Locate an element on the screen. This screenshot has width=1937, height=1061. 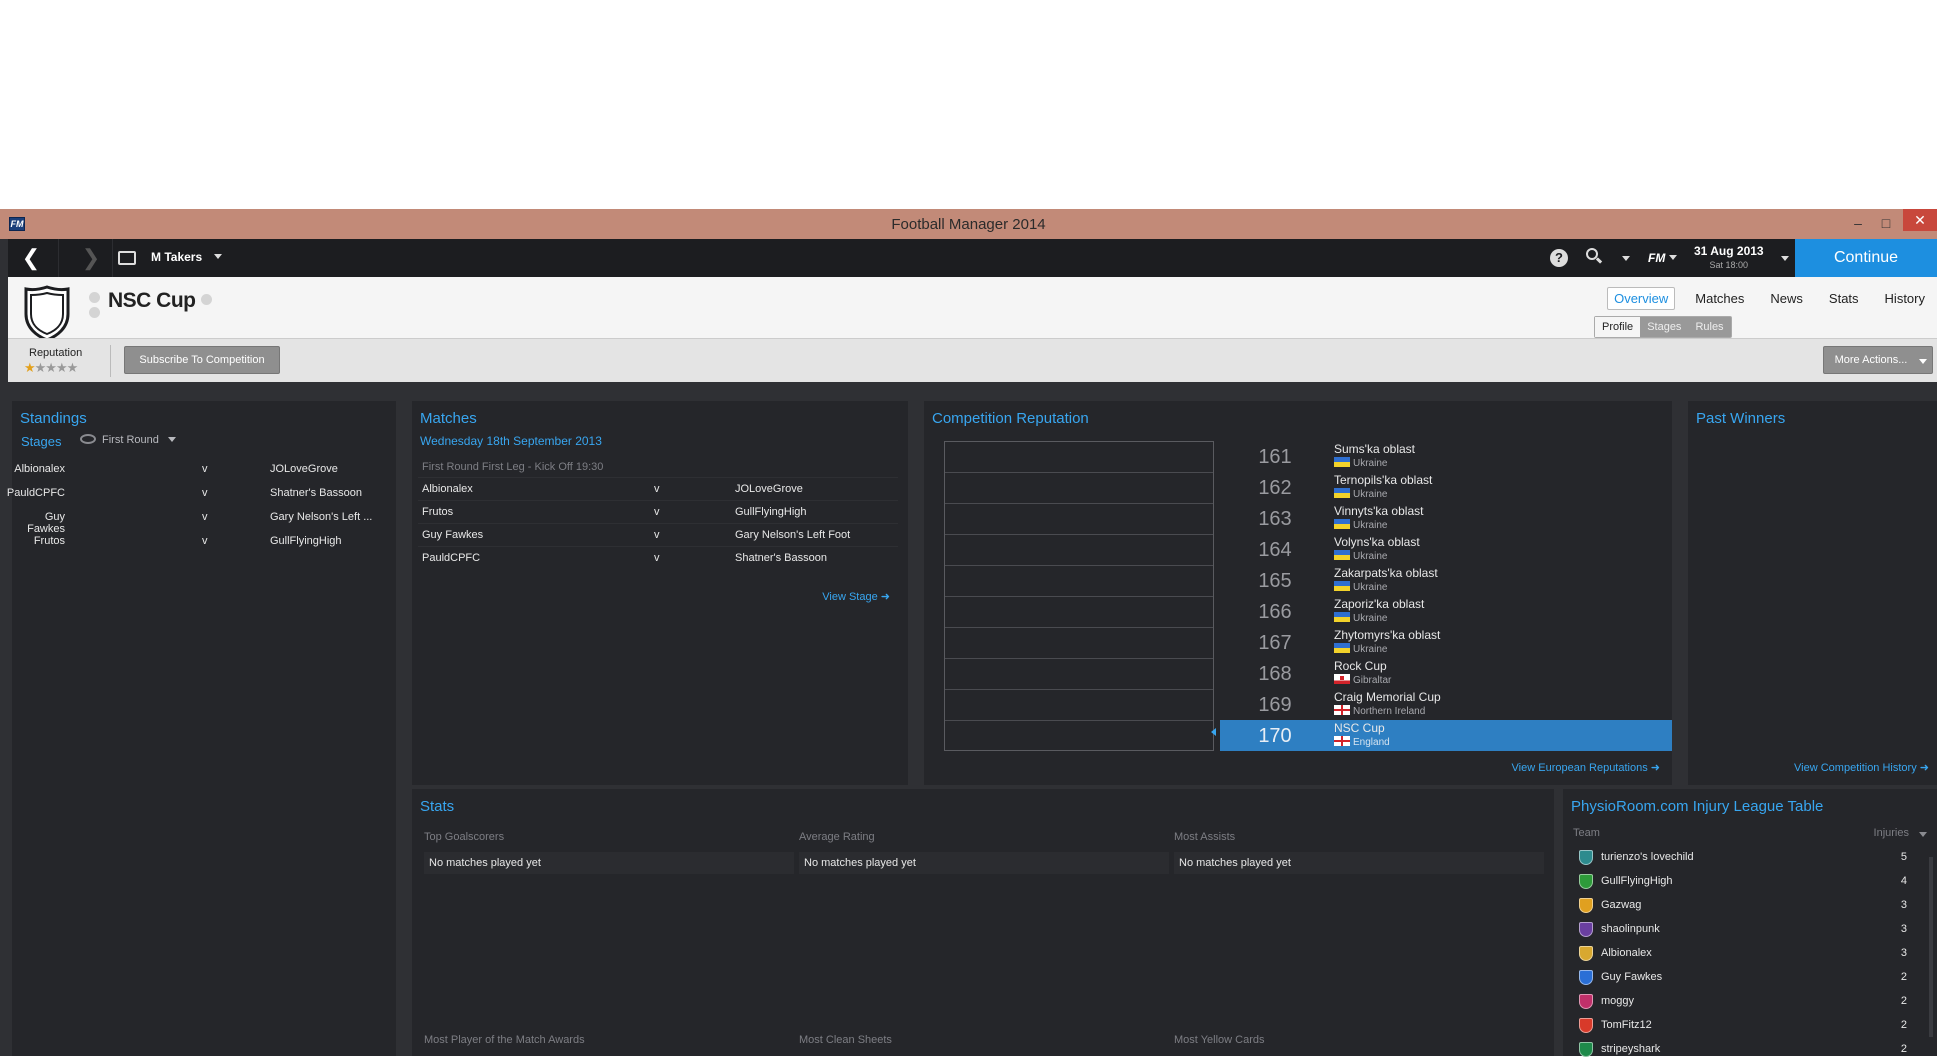
competition-name: Zaporiz'ka oblast is located at coordinates (1379, 604).